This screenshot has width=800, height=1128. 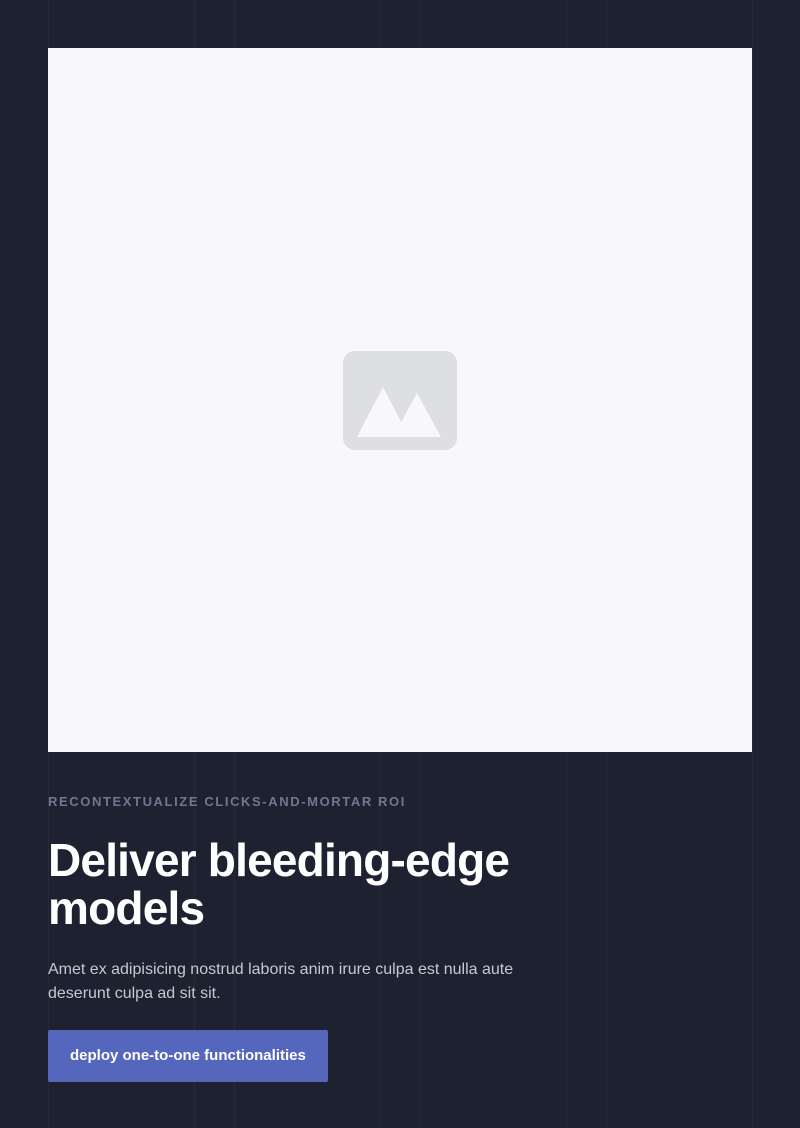 I want to click on eyebrow-text: RECONTEXTUALIZE CLICKS-AND-MORTAR ROI, so click(x=227, y=801).